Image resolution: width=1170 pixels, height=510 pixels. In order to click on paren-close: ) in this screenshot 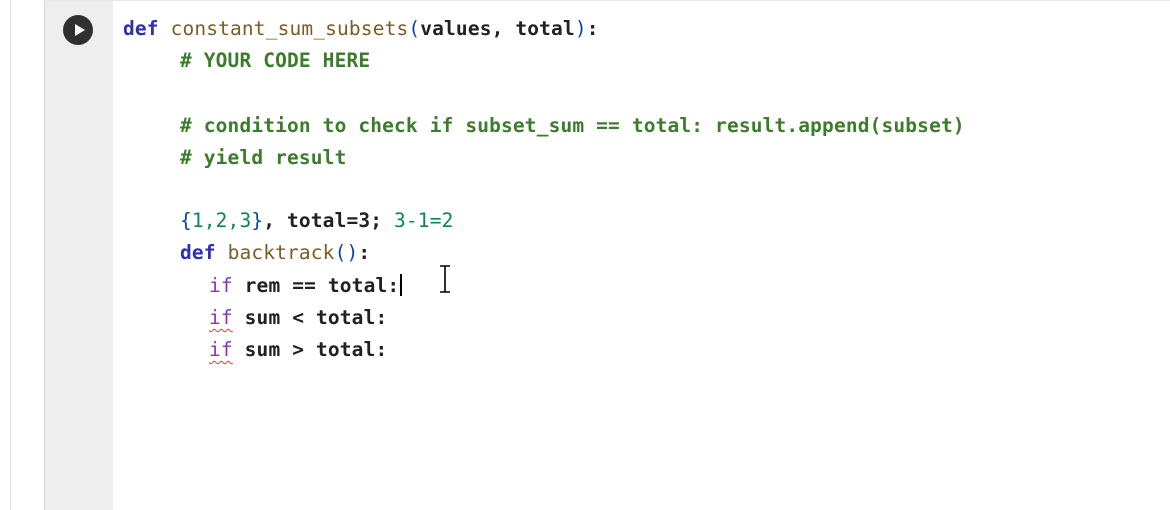, I will do `click(580, 28)`.